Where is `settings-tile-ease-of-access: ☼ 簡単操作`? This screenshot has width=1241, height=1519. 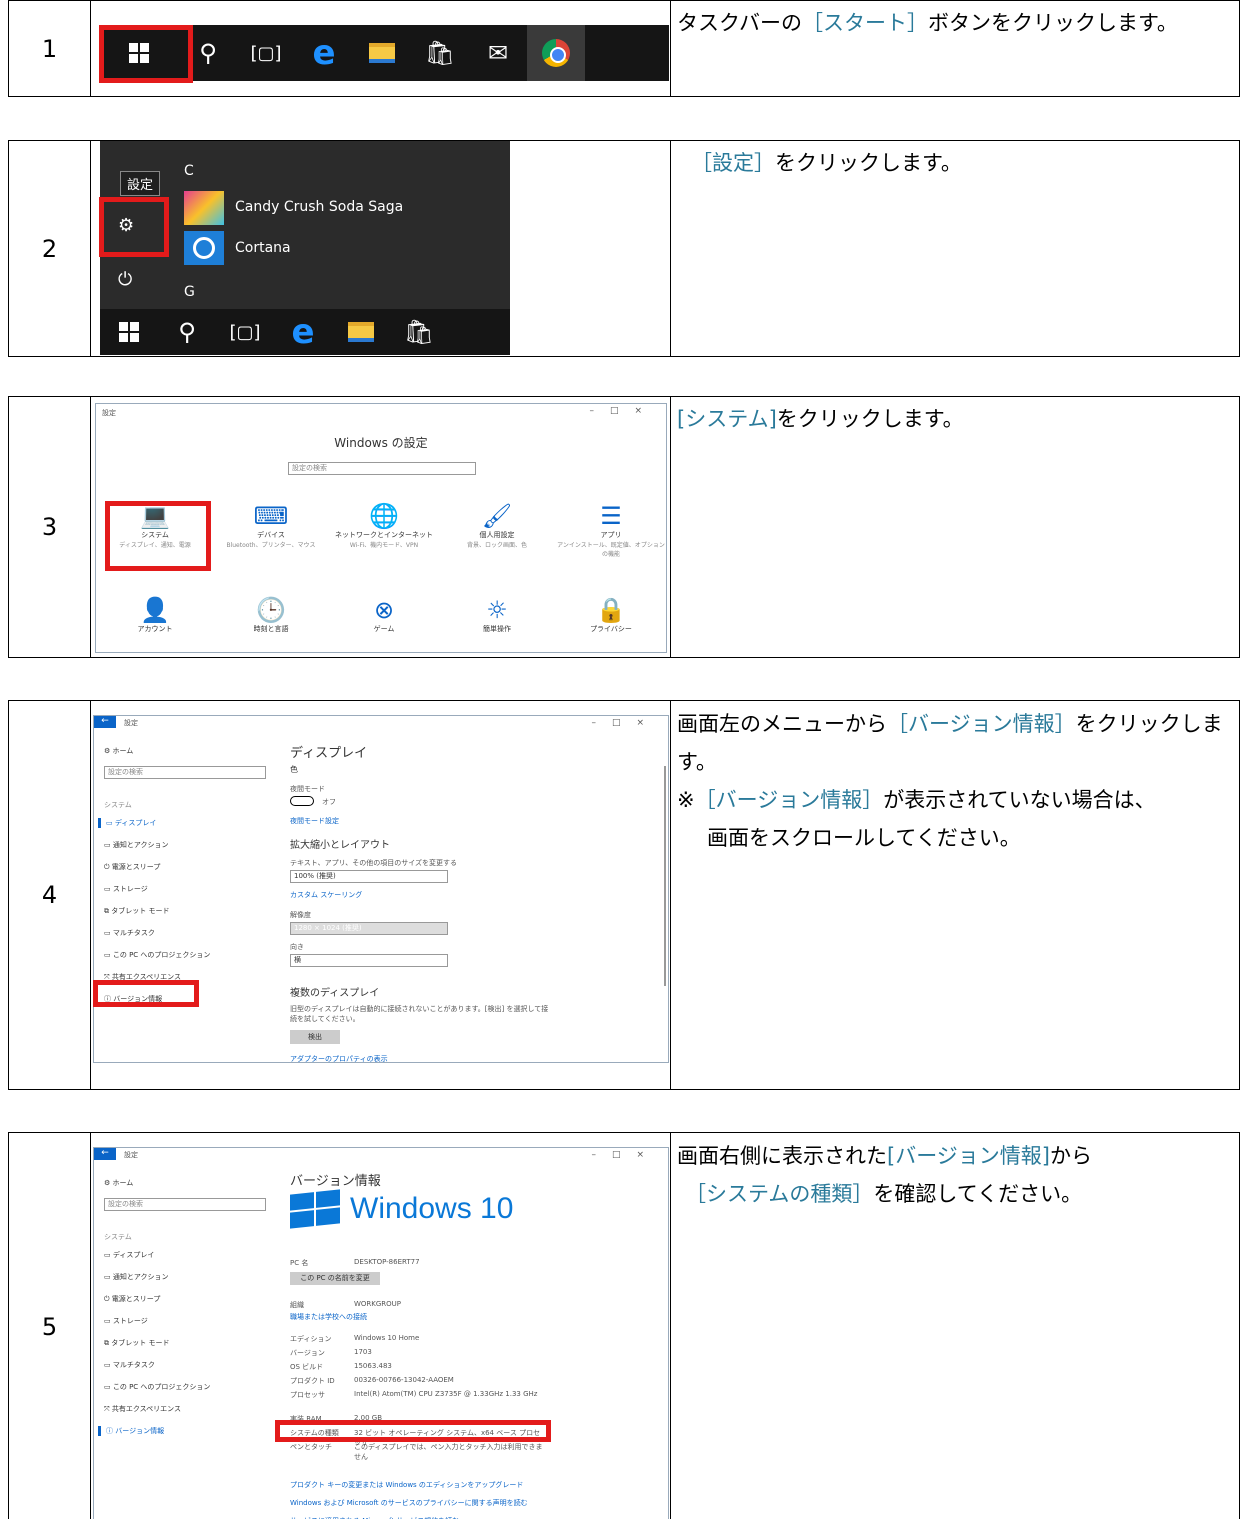
settings-tile-ease-of-access: ☼ 簡単操作 is located at coordinates (497, 615).